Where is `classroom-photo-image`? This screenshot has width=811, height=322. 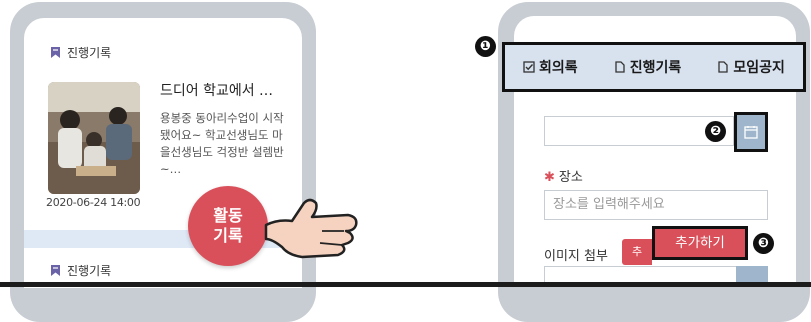
classroom-photo-image is located at coordinates (94, 138).